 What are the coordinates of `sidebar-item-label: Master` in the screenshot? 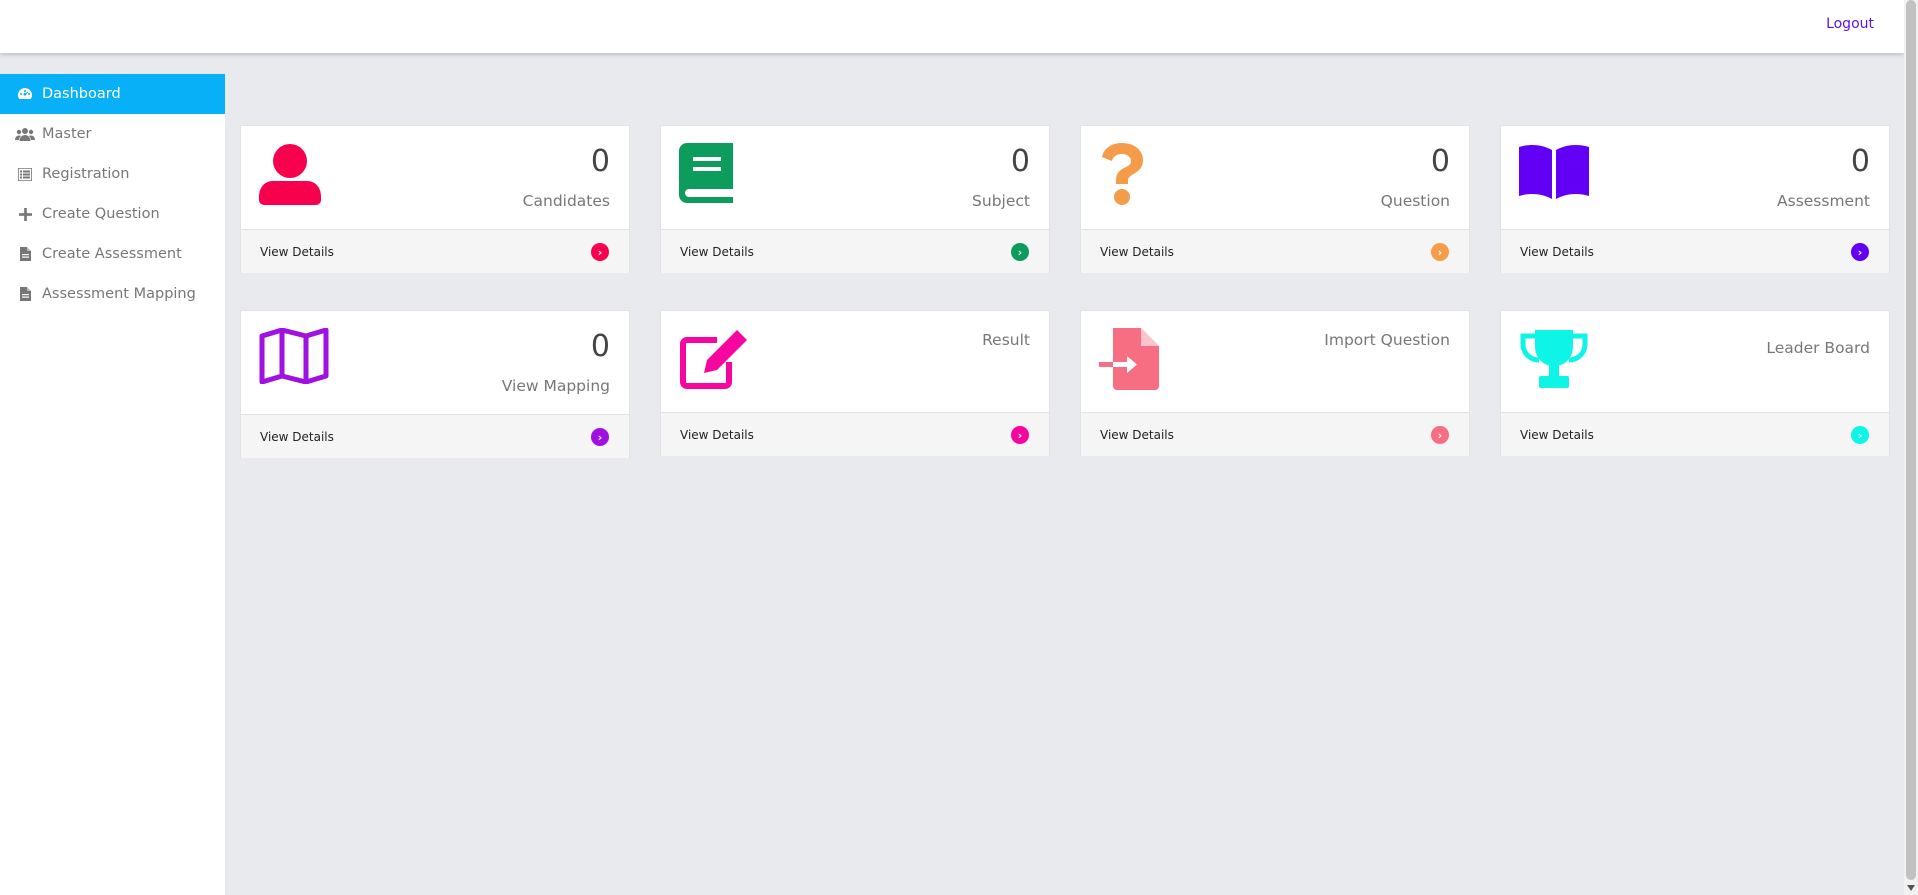 It's located at (67, 134).